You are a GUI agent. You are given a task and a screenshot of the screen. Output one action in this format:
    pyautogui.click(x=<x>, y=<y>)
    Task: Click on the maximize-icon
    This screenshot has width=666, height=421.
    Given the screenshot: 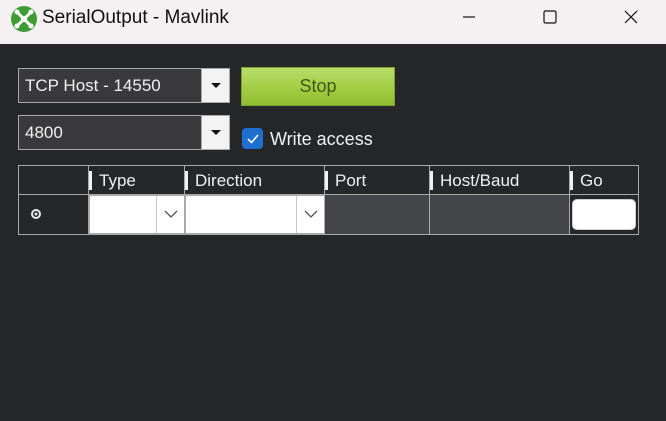 What is the action you would take?
    pyautogui.click(x=550, y=17)
    